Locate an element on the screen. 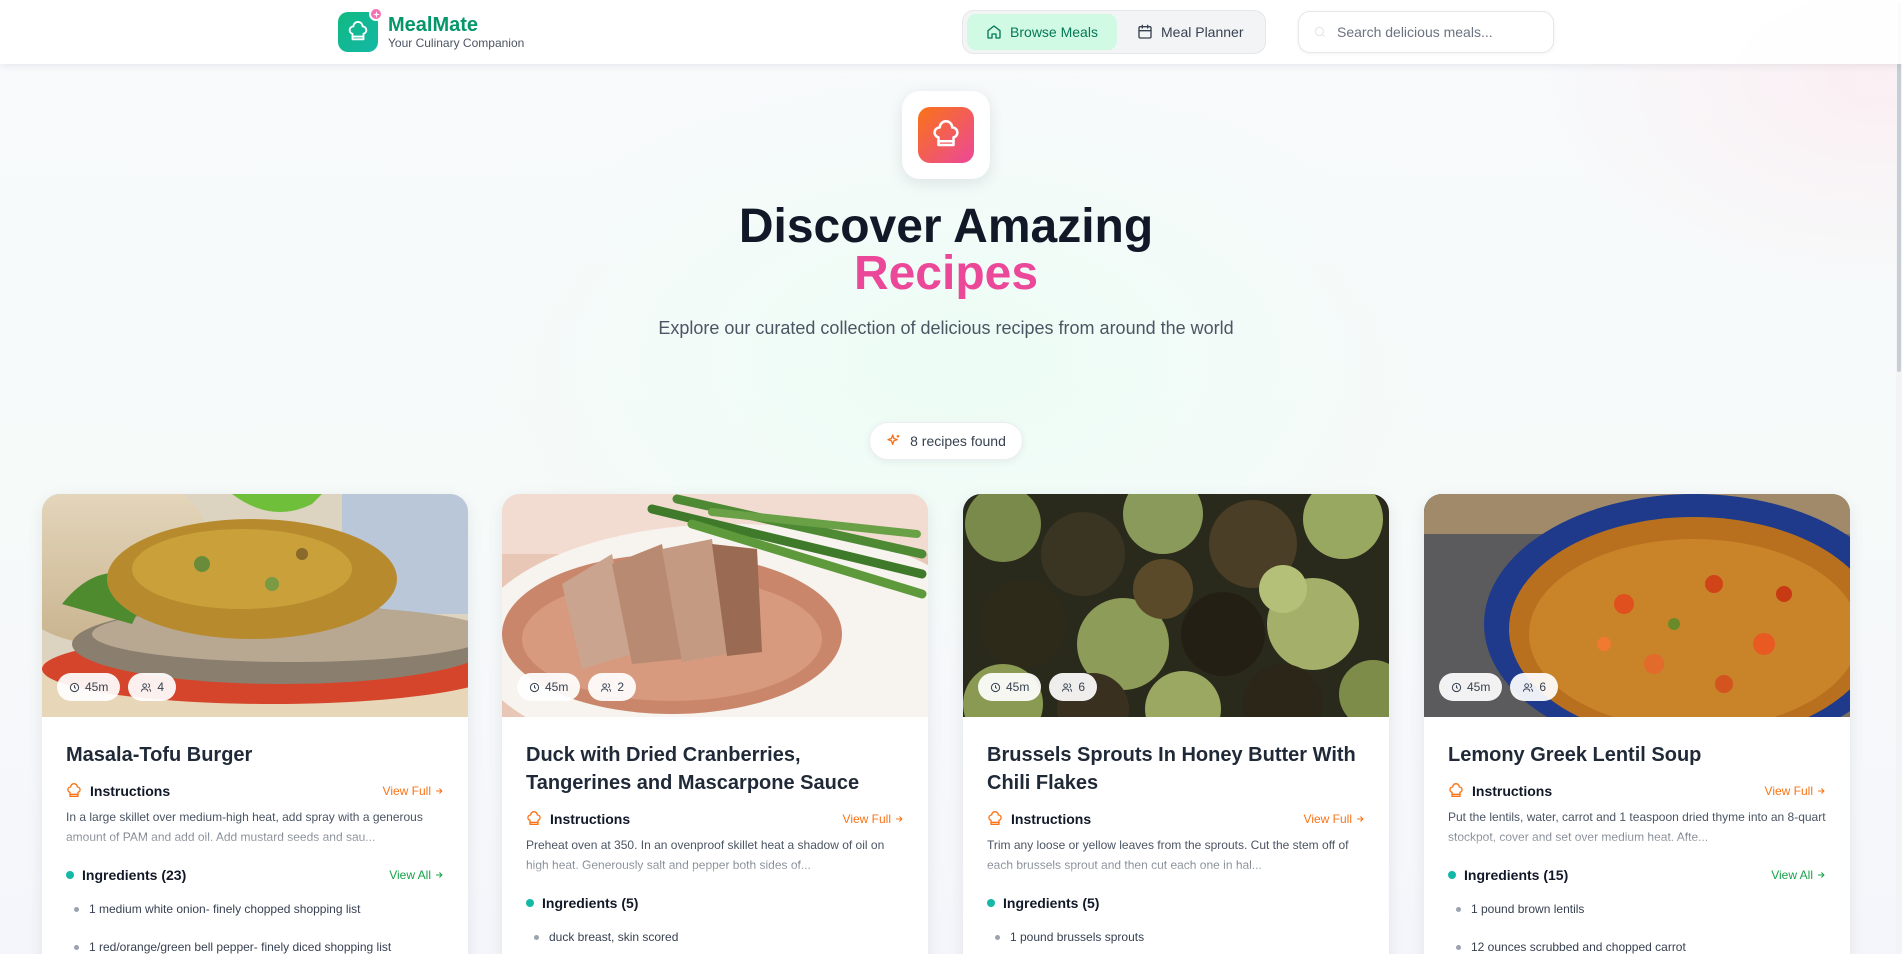  ingredient-item: 12 ounces scrubbed and chopped carrot is located at coordinates (1637, 945).